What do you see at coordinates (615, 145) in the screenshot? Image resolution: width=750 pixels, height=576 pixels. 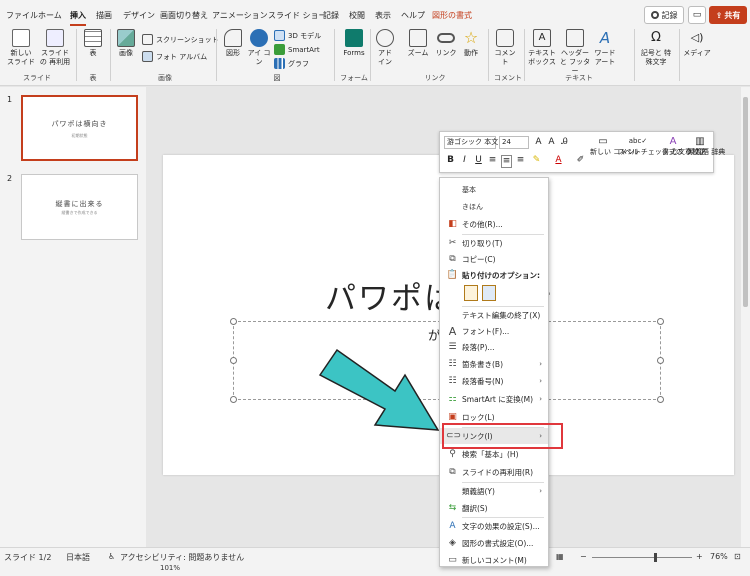 I see `new-comment-button: ▭ 新しい コメント` at bounding box center [615, 145].